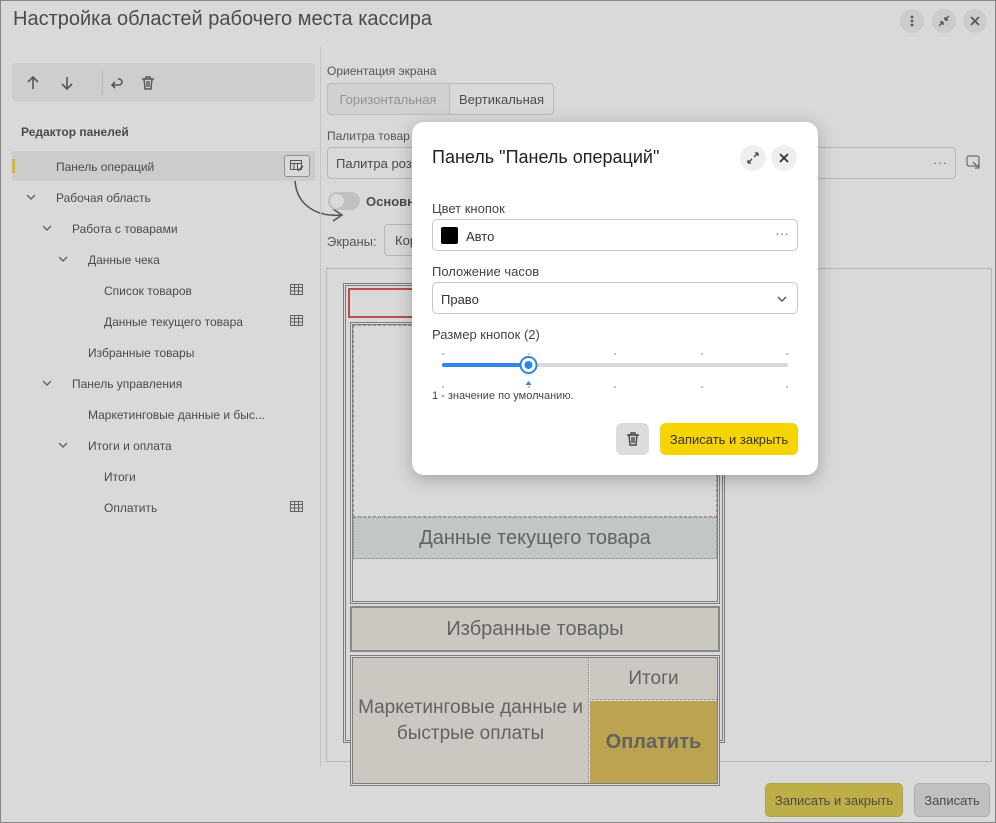  What do you see at coordinates (486, 271) in the screenshot?
I see `clock-position-label: Положение часов` at bounding box center [486, 271].